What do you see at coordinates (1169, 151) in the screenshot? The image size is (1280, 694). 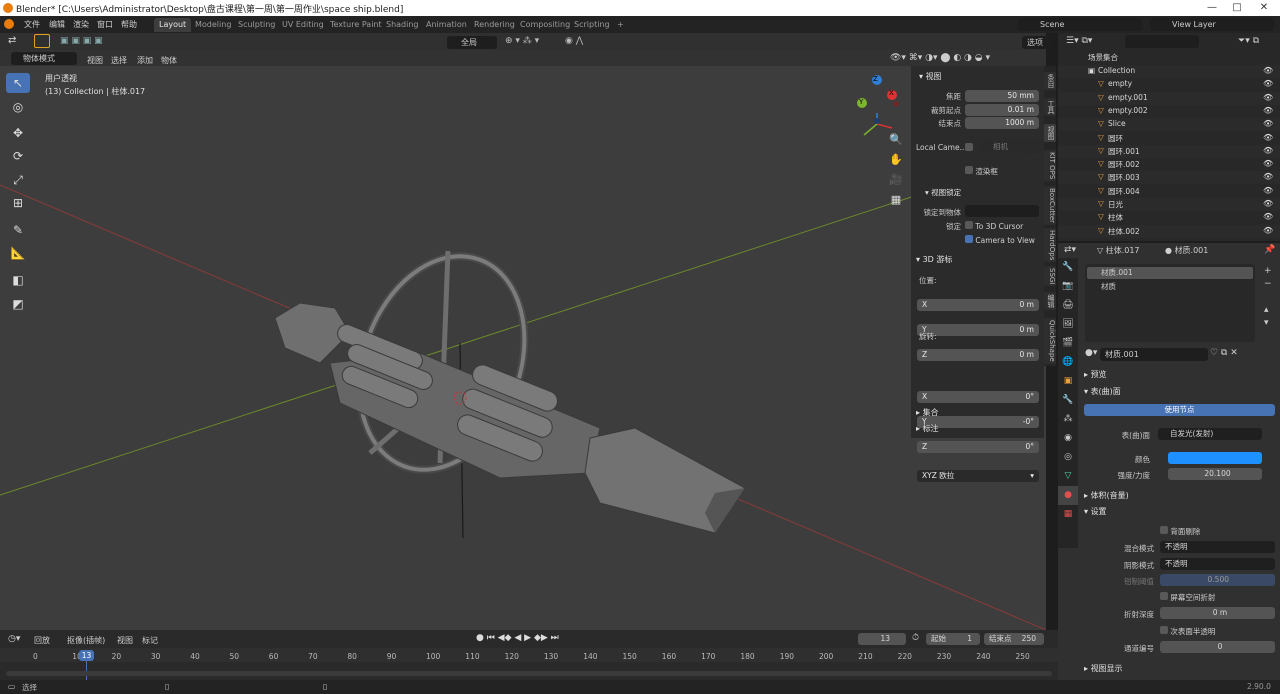 I see `outliner-item: ▽ 圆环.001 👁` at bounding box center [1169, 151].